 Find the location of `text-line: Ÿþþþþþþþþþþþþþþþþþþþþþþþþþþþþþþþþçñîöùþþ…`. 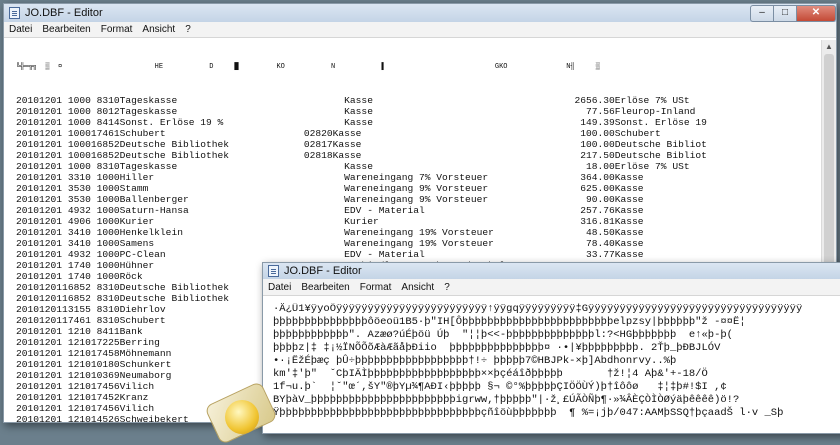

text-line: Ÿþþþþþþþþþþþþþþþþþþþþþþþþþþþþþþþþçñîöùþþ… is located at coordinates (528, 413).